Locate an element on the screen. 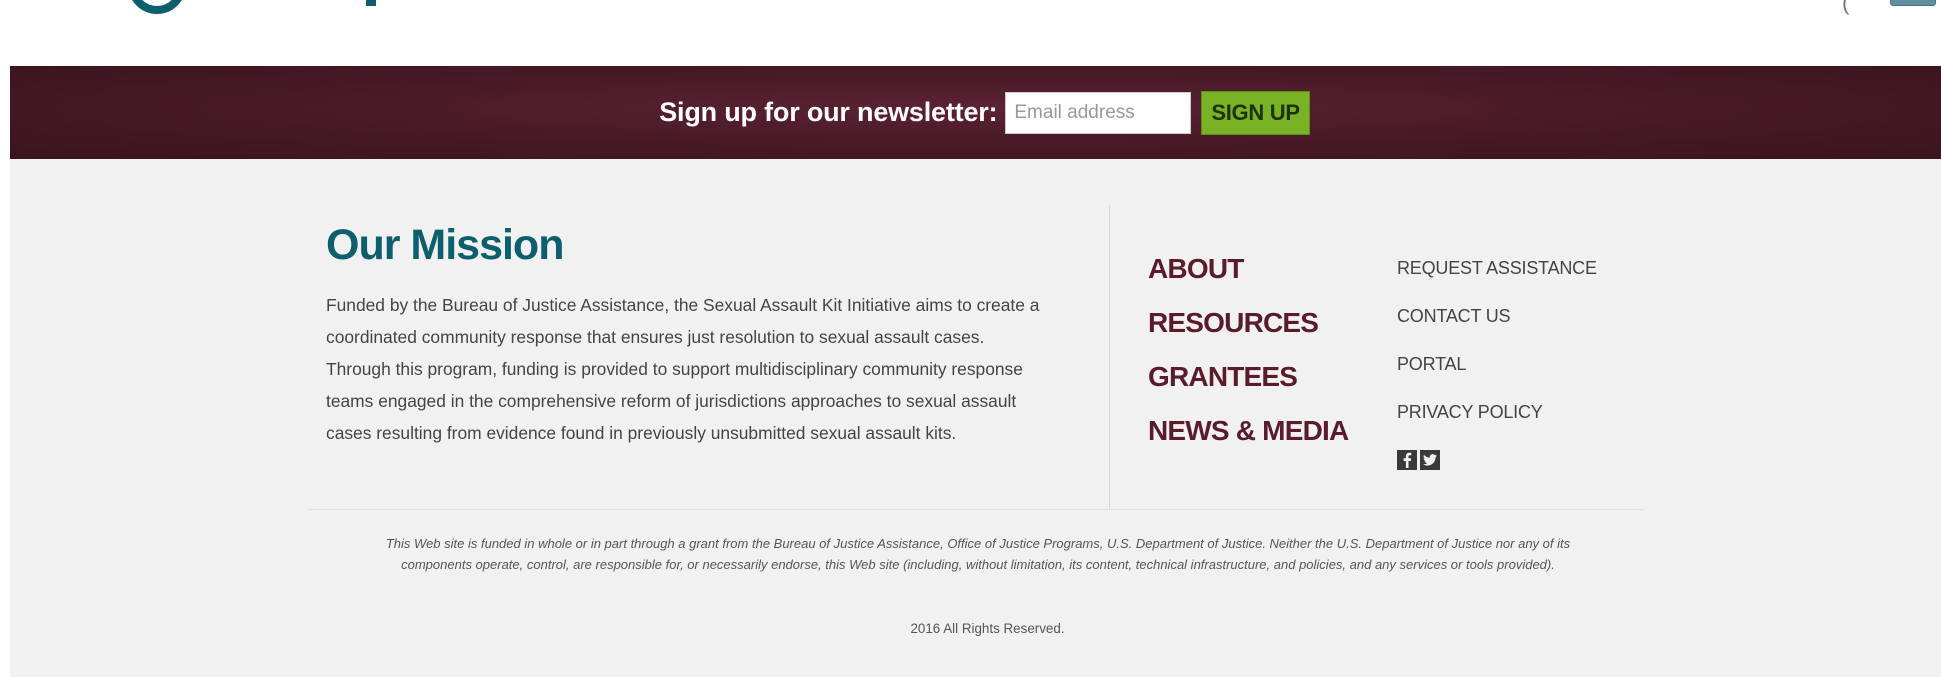 Image resolution: width=1941 pixels, height=677 pixels. nav-request-assistance: REQUEST ASSISTANCE is located at coordinates (1497, 283).